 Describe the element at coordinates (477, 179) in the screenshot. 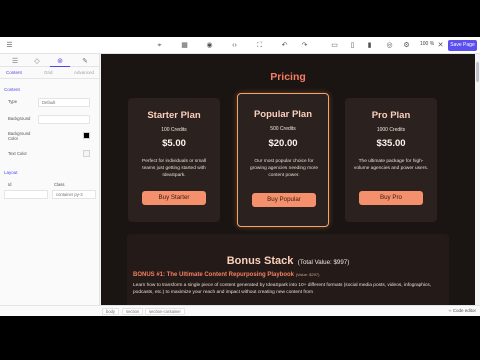

I see `canvas-scrollbar` at that location.